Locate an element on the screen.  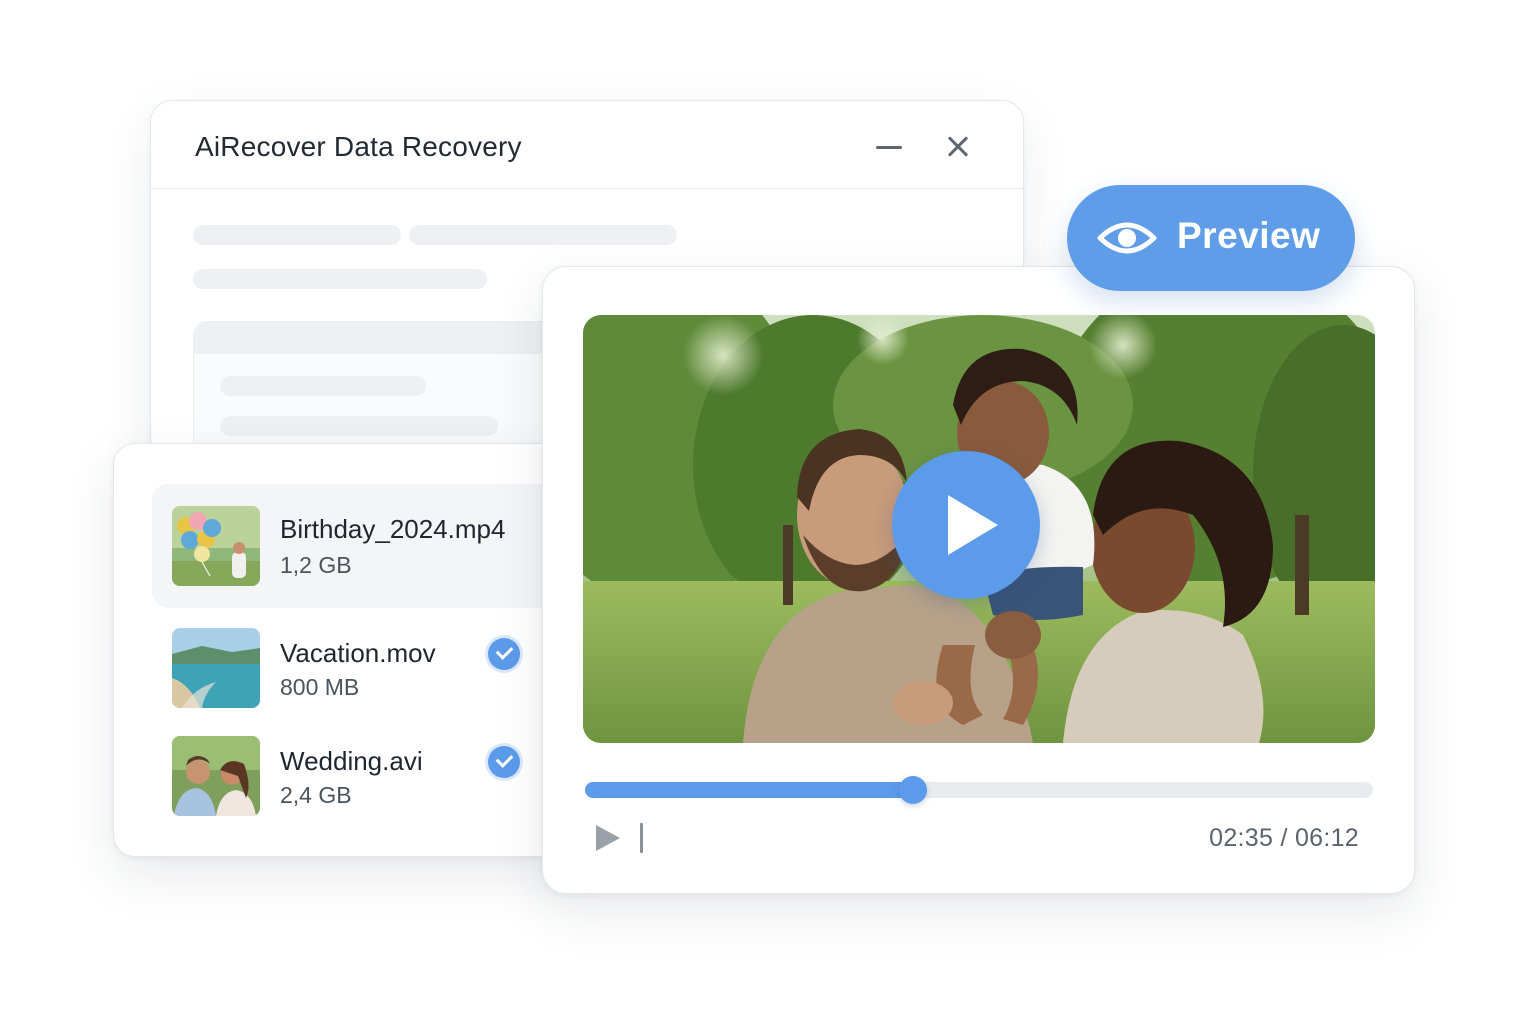
progress-fill is located at coordinates (749, 790).